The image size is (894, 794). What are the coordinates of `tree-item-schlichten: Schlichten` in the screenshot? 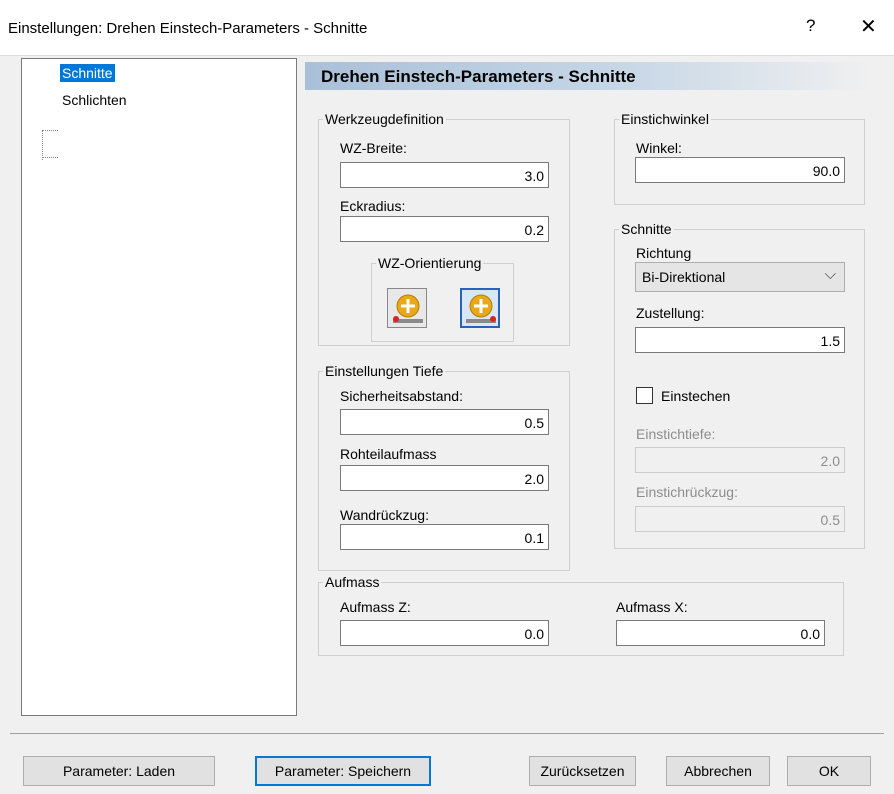 It's located at (94, 100).